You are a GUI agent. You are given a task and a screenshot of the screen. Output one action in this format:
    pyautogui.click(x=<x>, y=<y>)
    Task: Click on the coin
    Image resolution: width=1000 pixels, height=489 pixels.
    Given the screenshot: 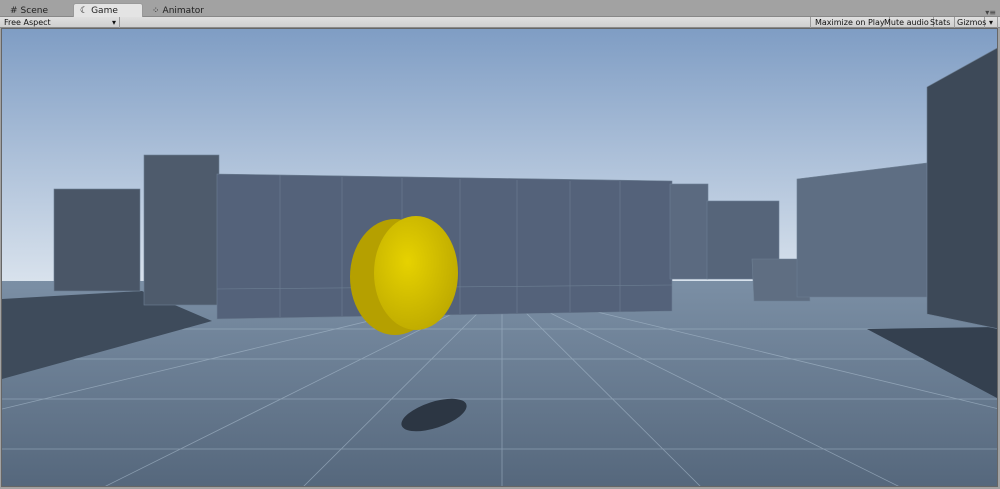 What is the action you would take?
    pyautogui.click(x=404, y=275)
    